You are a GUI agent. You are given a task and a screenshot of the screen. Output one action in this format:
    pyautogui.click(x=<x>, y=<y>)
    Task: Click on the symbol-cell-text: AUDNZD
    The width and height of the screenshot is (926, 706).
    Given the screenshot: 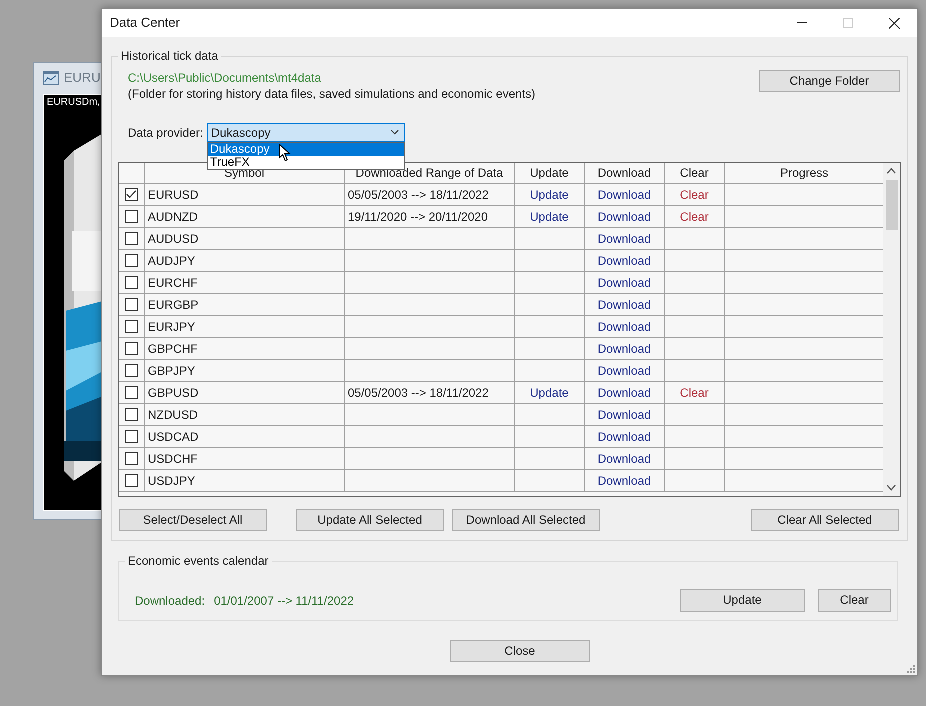 What is the action you would take?
    pyautogui.click(x=173, y=217)
    